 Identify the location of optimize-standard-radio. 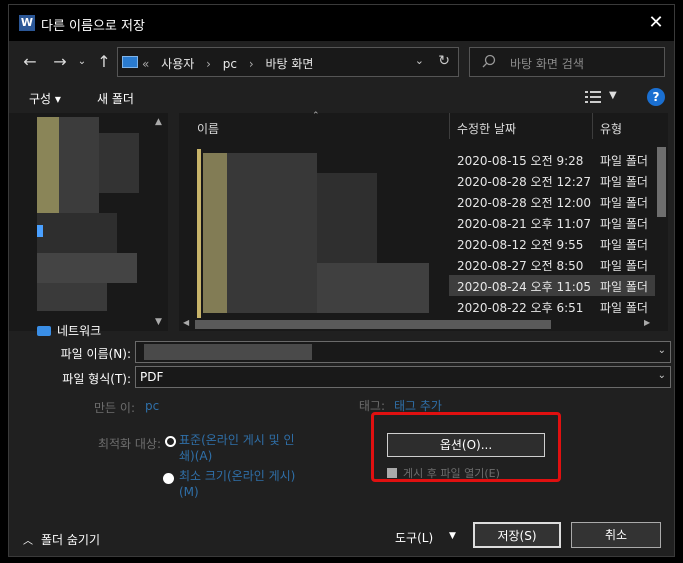
(170, 441).